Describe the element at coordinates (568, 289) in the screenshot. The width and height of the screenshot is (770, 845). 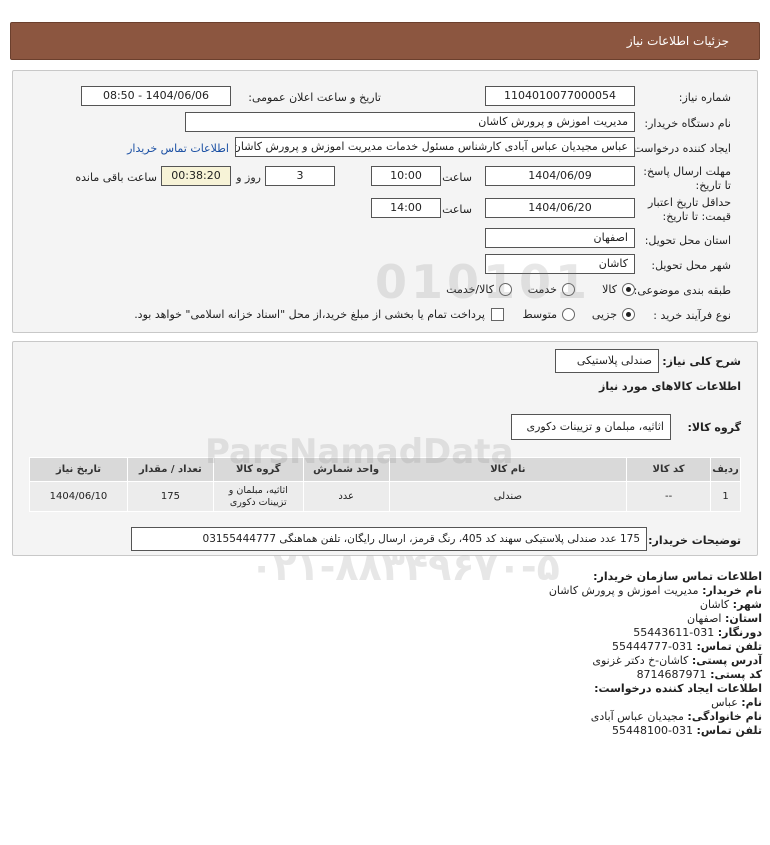
I see `category-radio-service` at that location.